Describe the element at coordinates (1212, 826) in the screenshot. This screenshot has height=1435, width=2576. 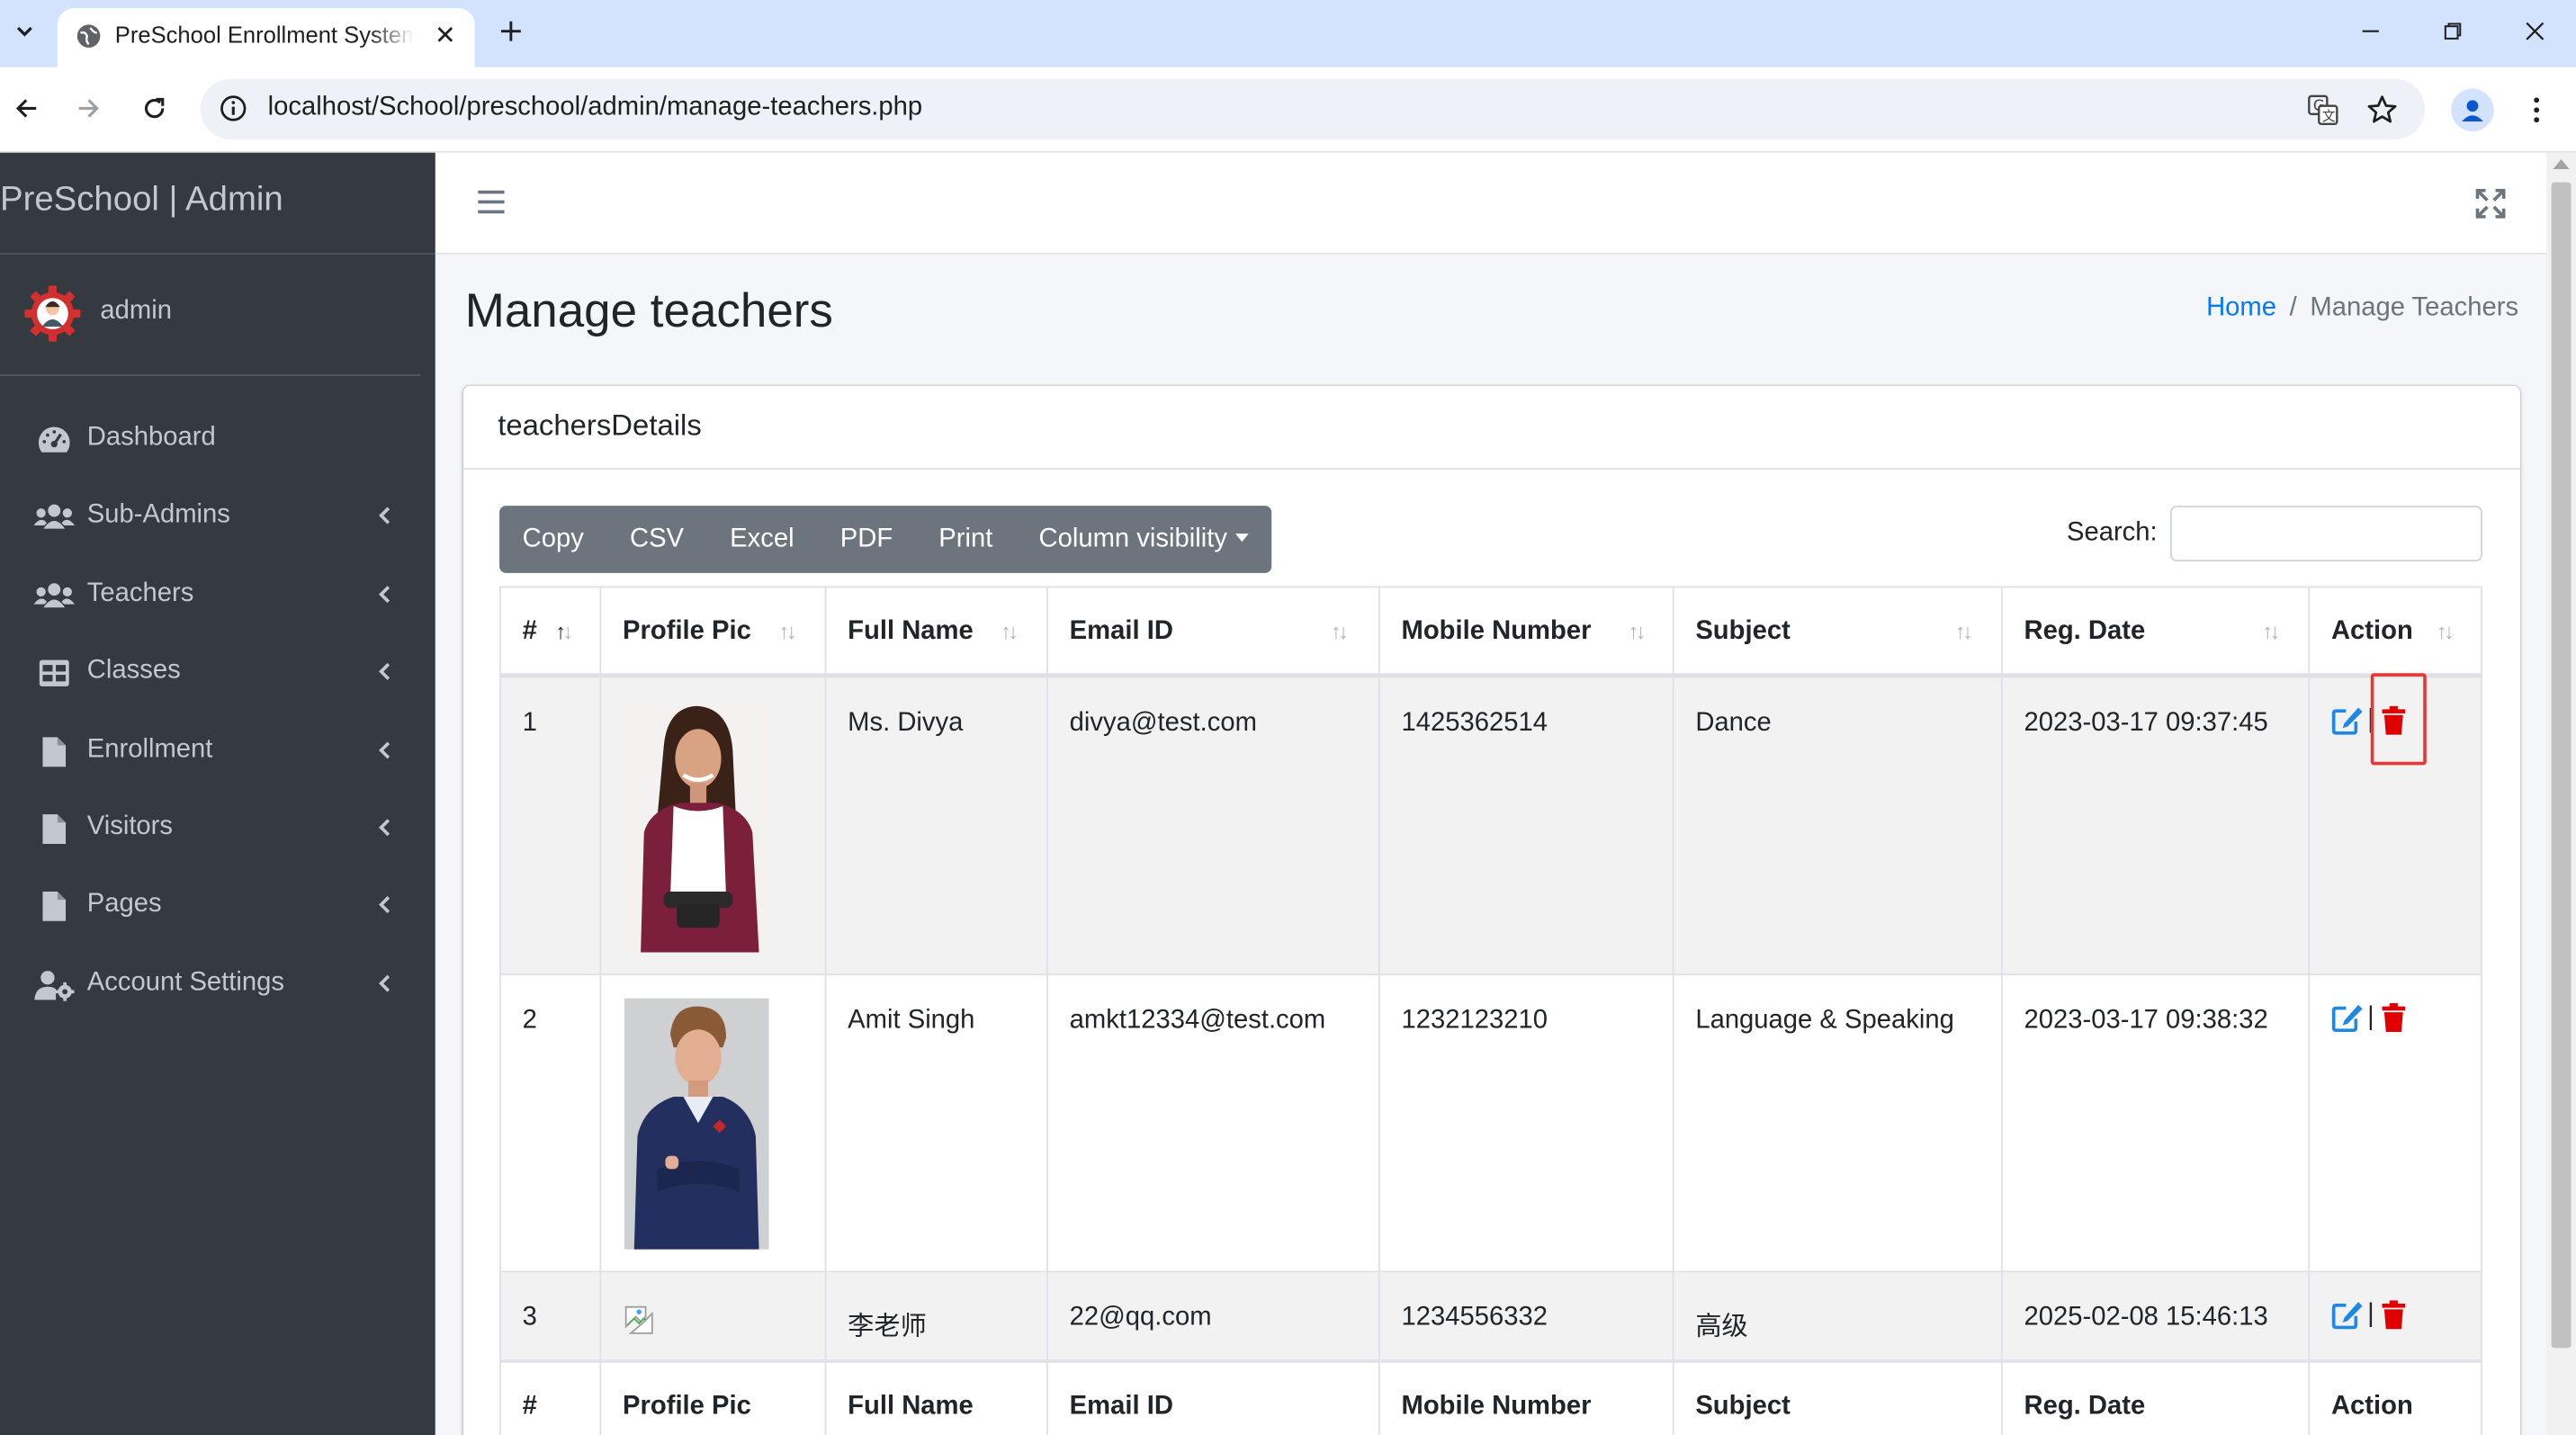
I see `cell-email: divya@test.com` at that location.